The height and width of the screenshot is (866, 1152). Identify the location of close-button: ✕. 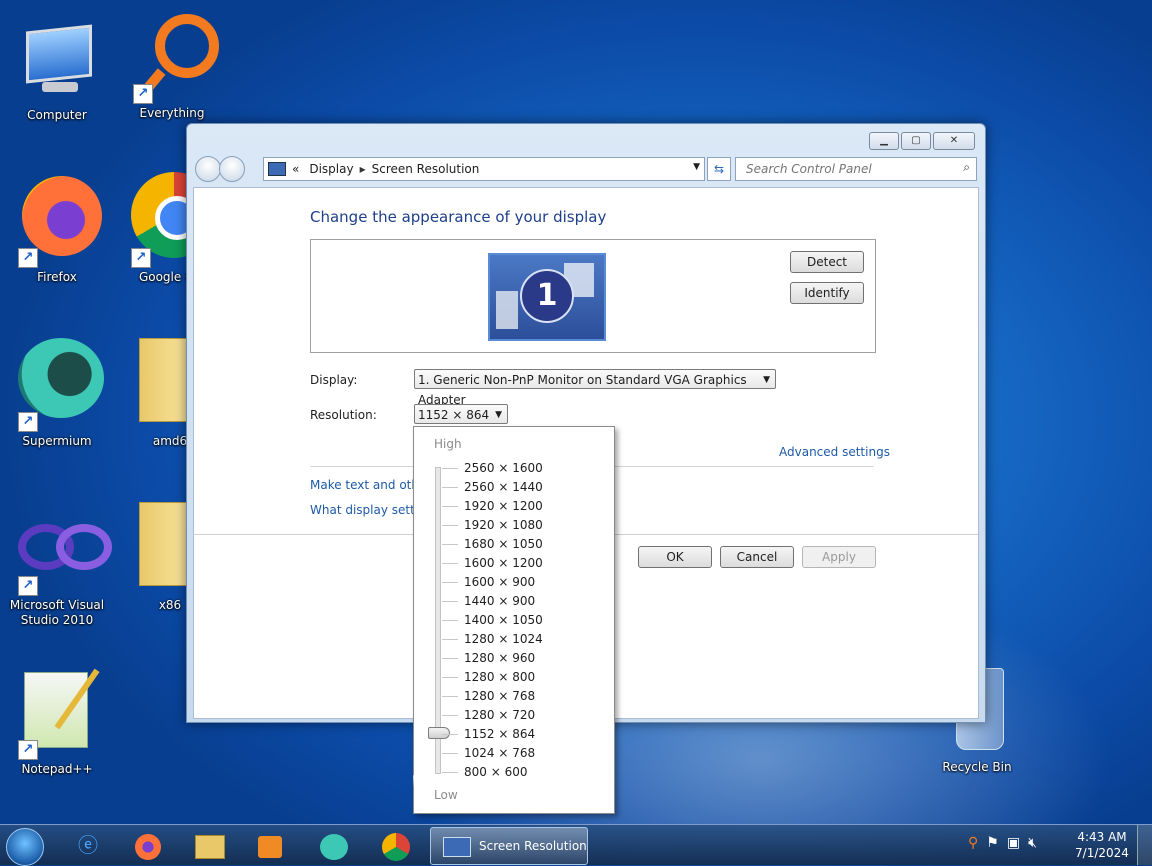
(954, 141).